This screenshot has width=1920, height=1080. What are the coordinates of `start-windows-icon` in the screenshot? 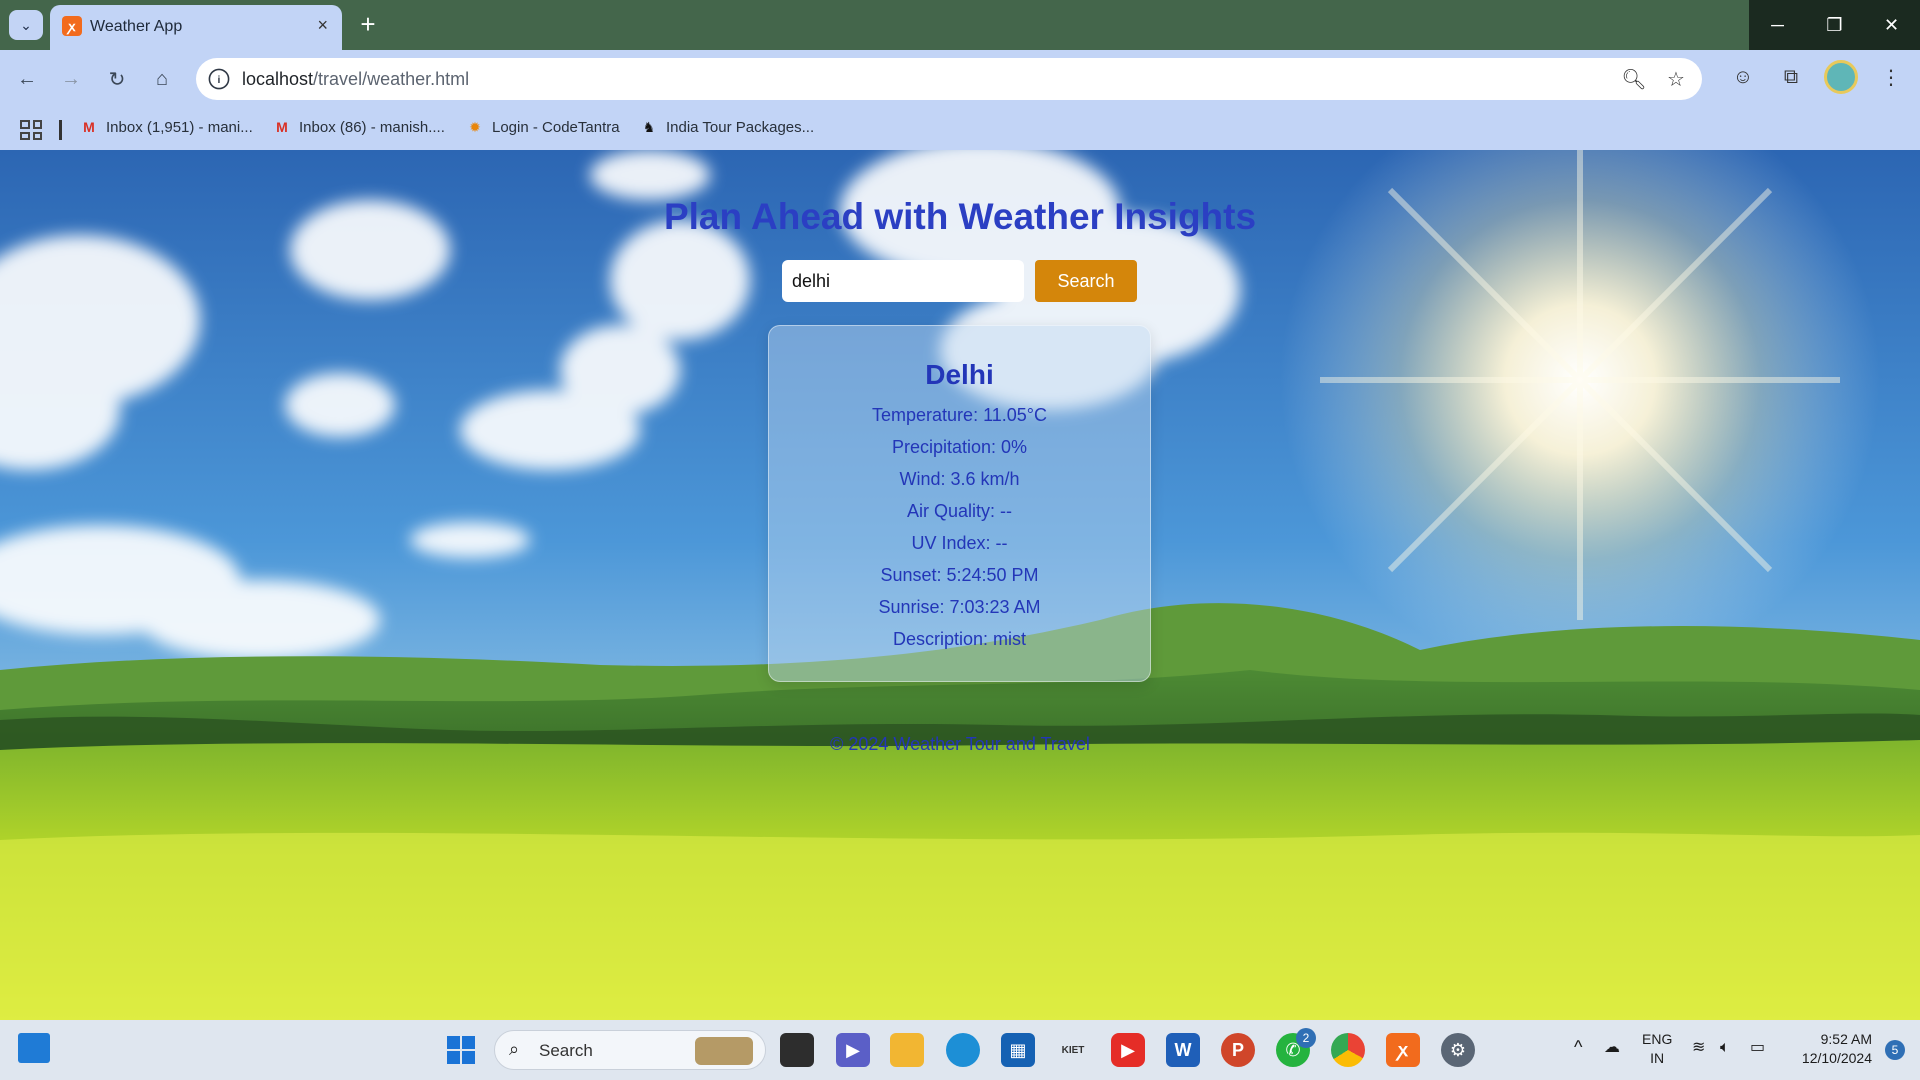 It's located at (461, 1050).